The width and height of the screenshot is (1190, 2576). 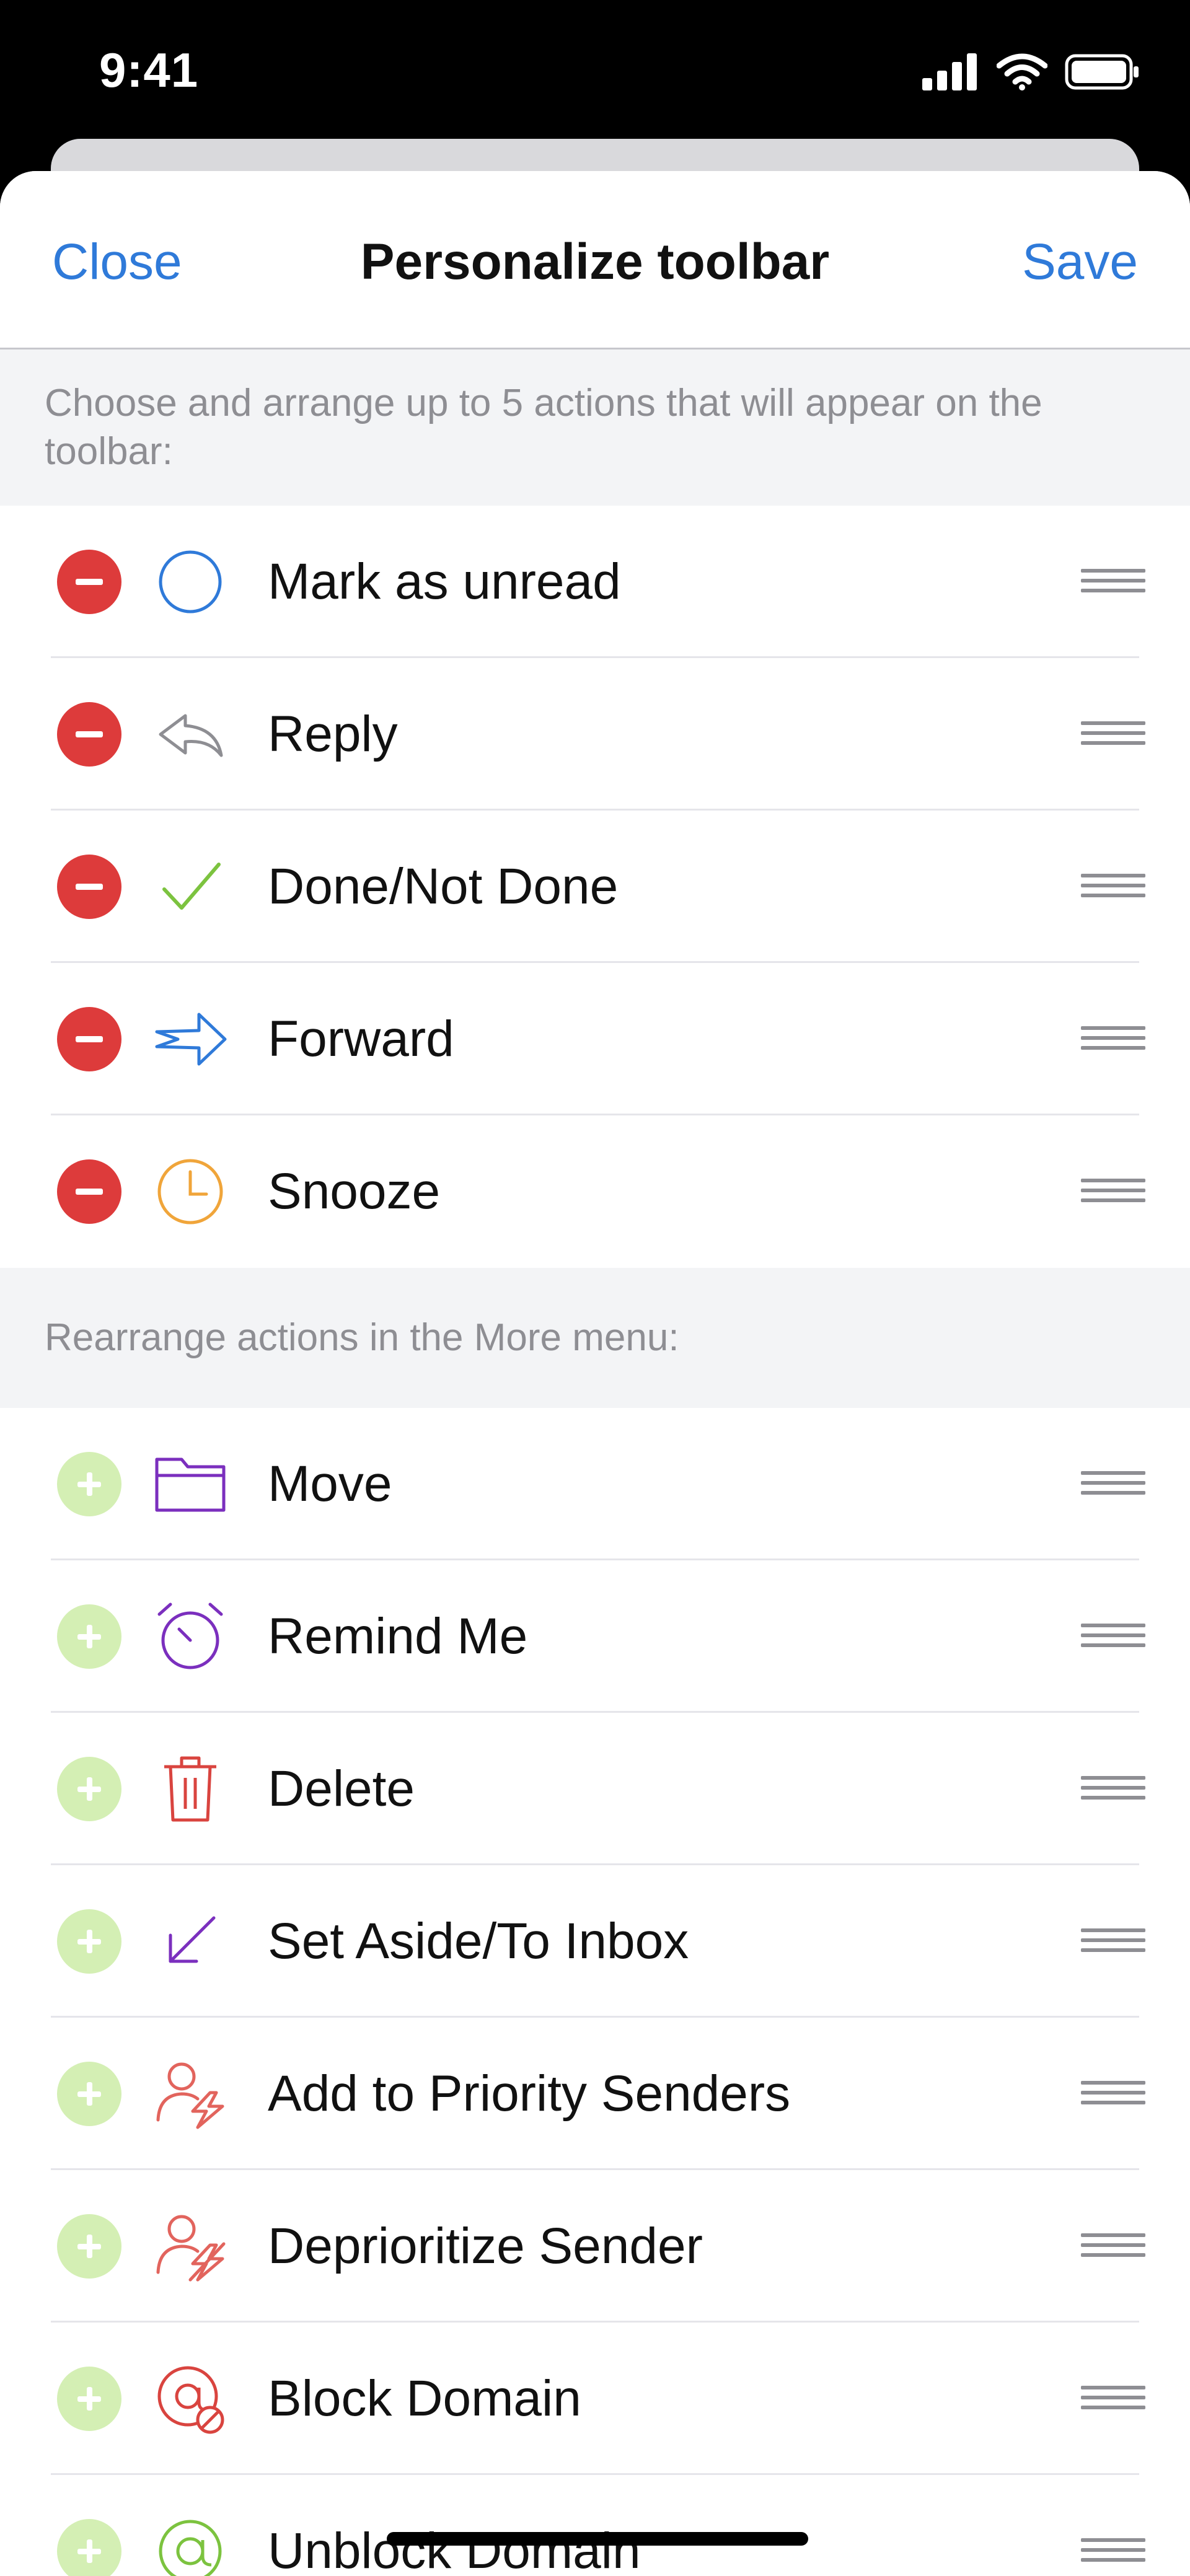 I want to click on action-label: Move, so click(x=330, y=1484).